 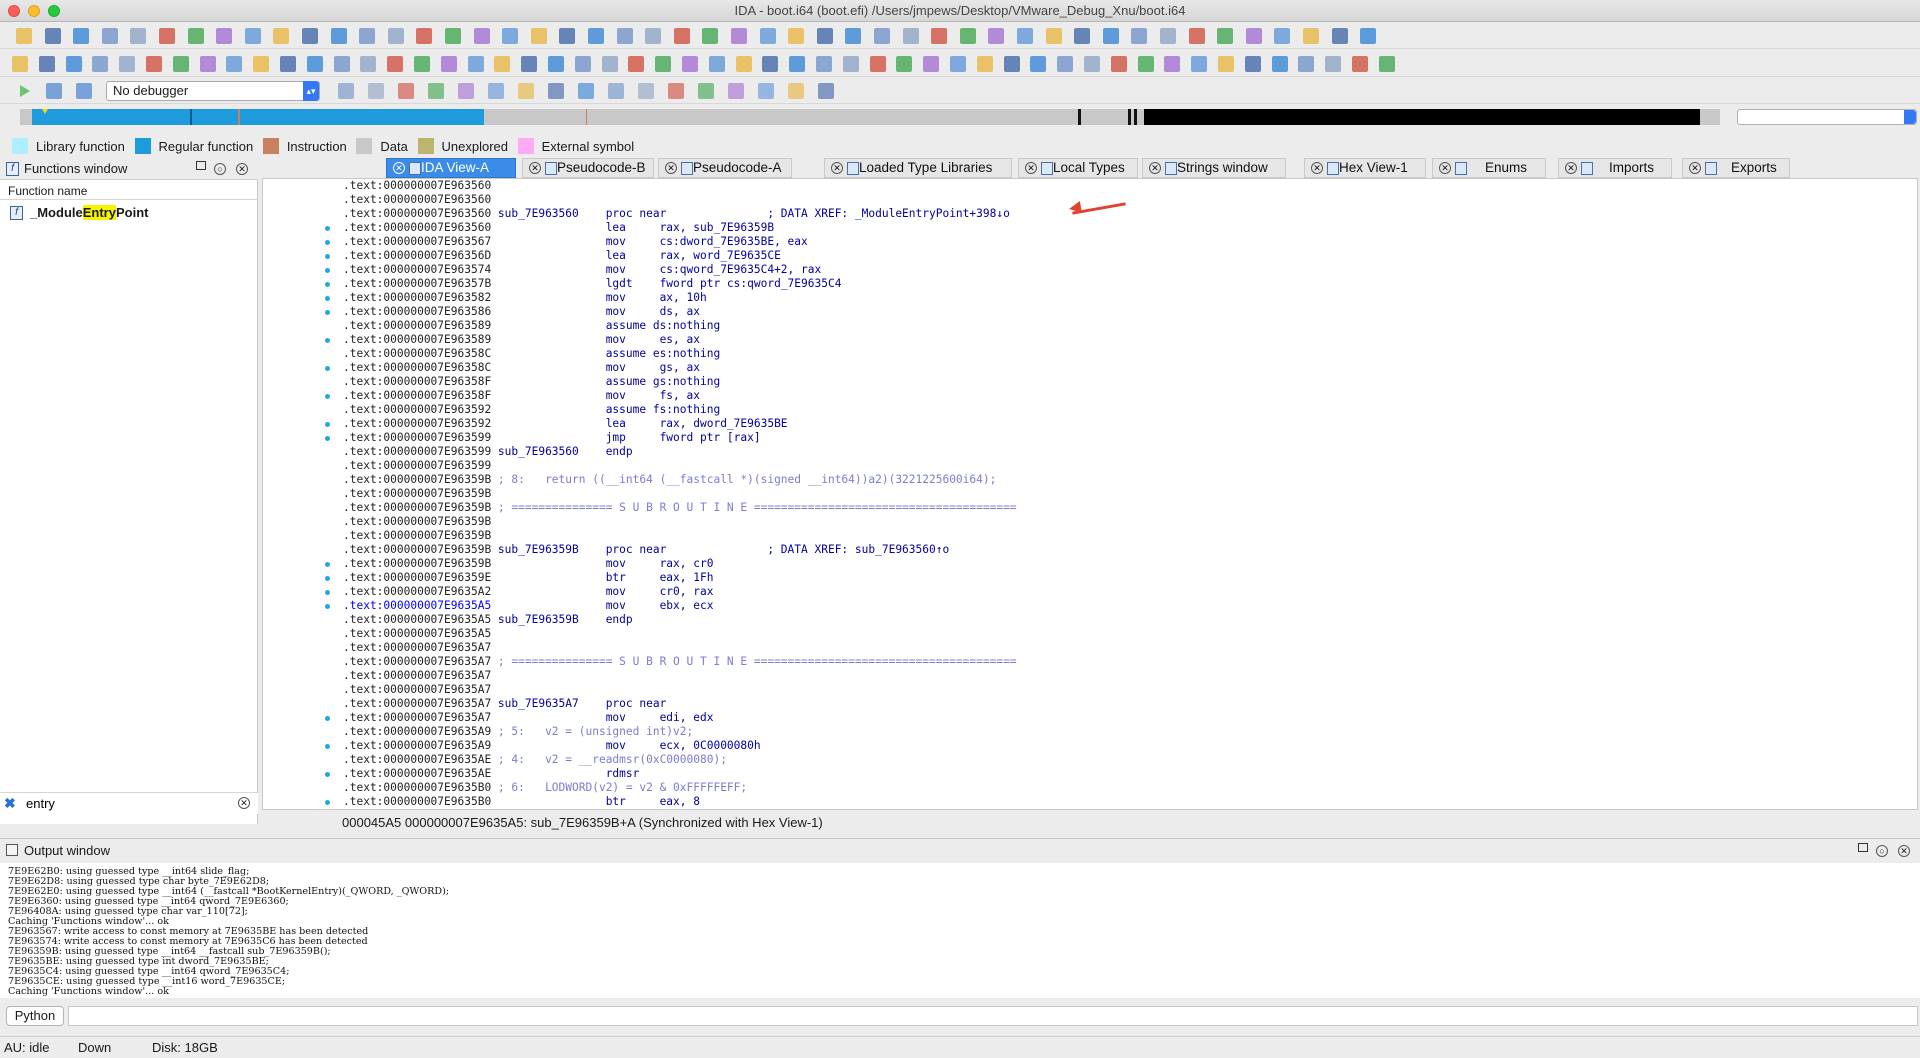 I want to click on close-icon: ✕, so click(x=242, y=169).